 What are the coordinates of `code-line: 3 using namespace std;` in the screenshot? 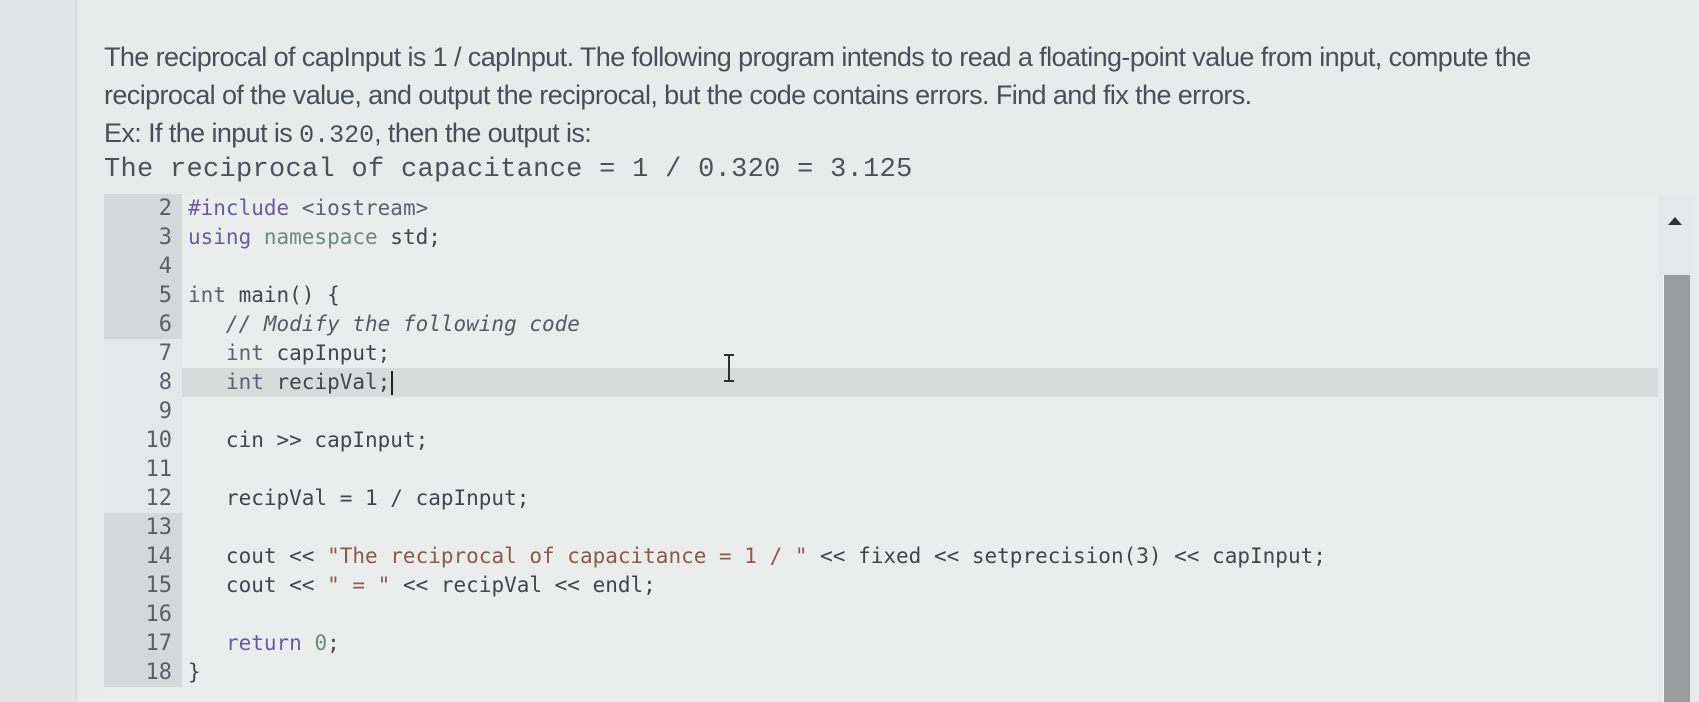 It's located at (883, 237).